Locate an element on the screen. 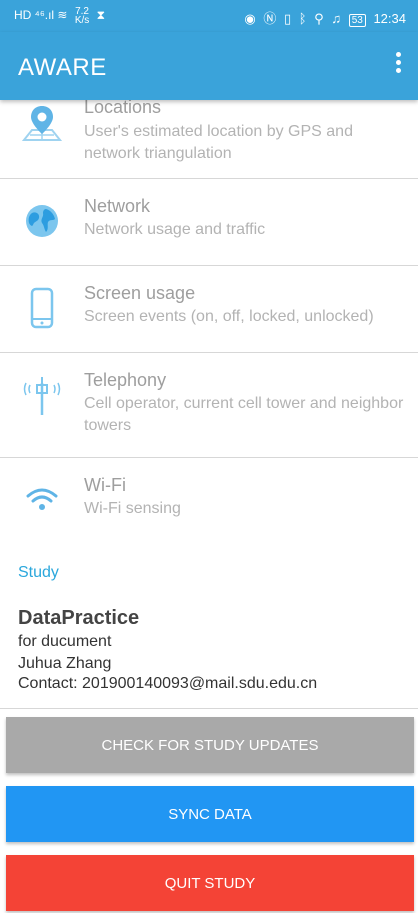 Image resolution: width=418 pixels, height=913 pixels. overflow-menu-icon is located at coordinates (398, 65).